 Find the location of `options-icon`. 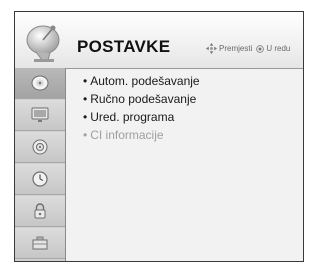

options-icon is located at coordinates (40, 243).